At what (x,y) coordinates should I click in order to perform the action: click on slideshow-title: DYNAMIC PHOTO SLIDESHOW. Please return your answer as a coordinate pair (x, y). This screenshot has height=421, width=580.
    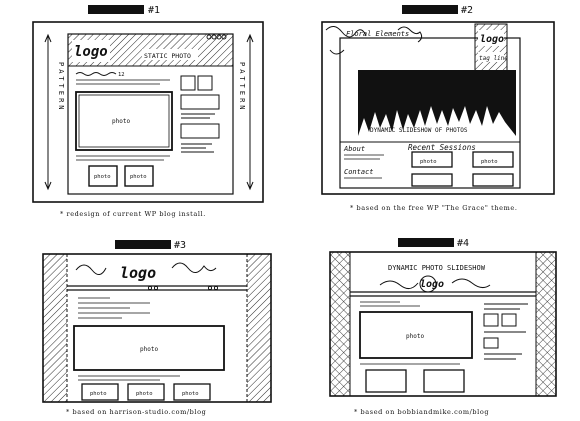
    Looking at the image, I should click on (437, 268).